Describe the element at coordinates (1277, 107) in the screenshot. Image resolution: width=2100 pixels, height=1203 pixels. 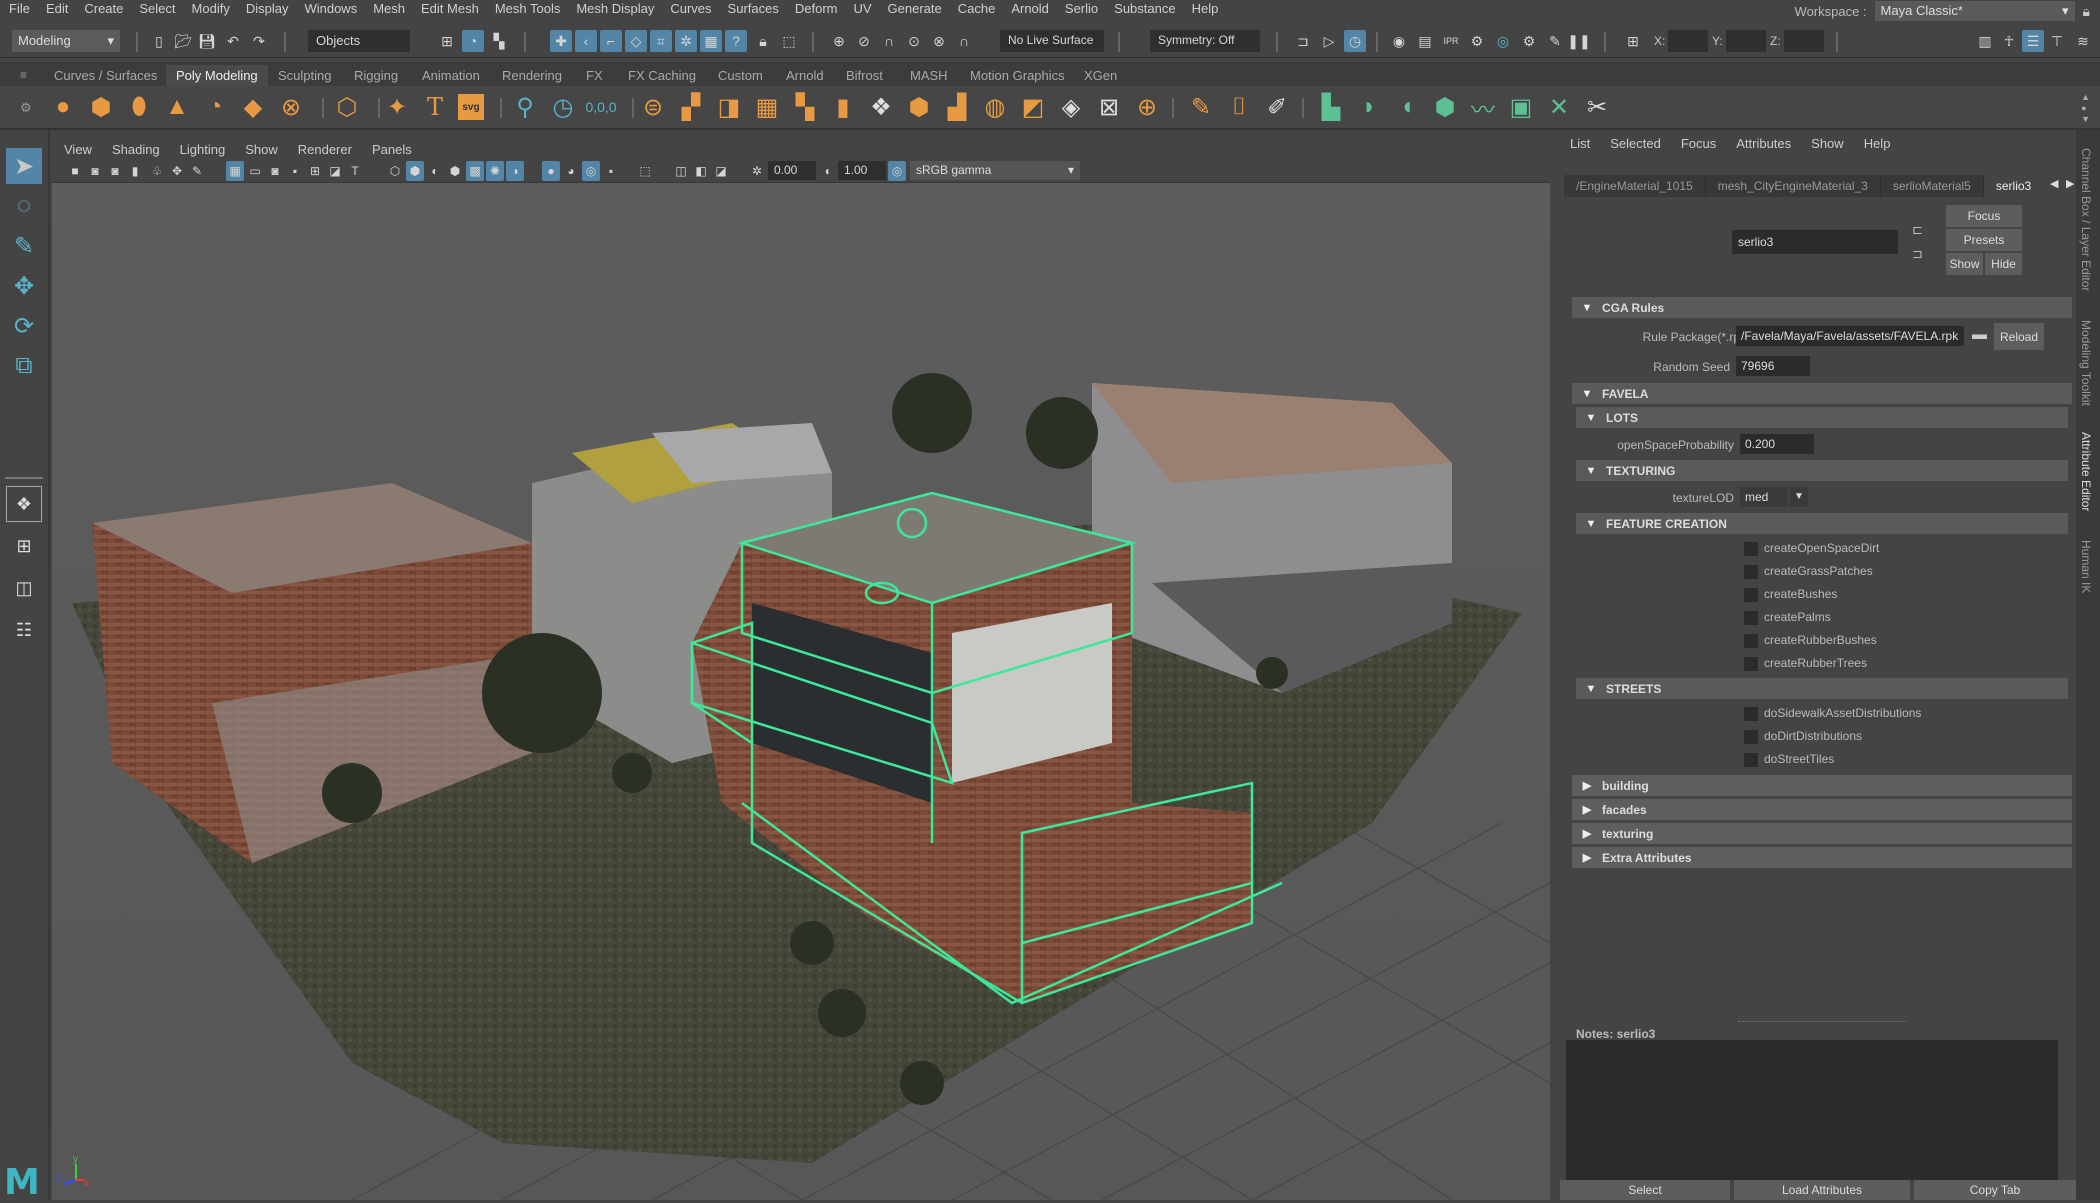
I see `offset-edge-icon: ✐` at that location.